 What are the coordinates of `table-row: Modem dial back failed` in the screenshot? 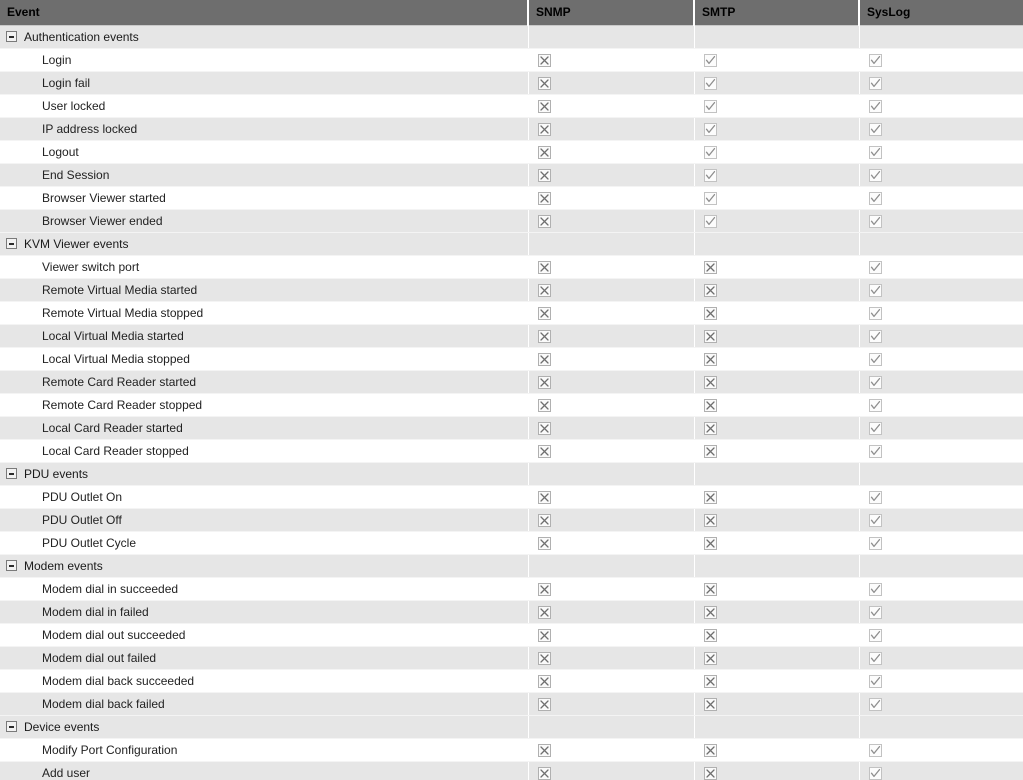 It's located at (511, 704).